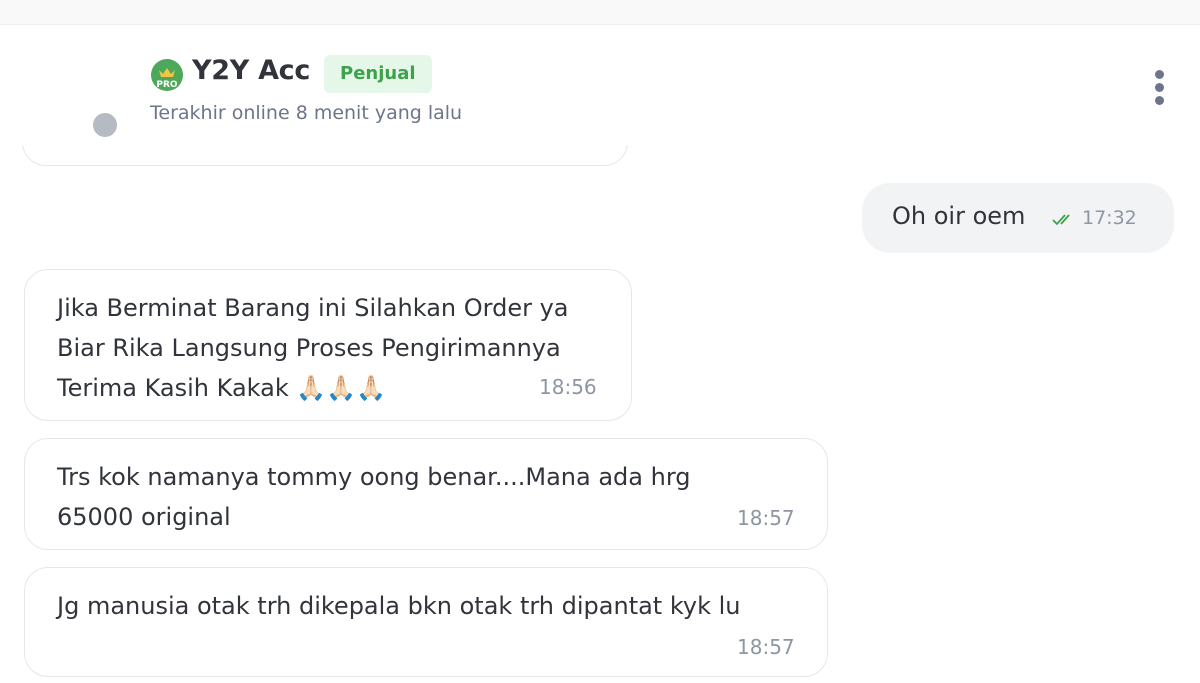 This screenshot has height=683, width=1200. Describe the element at coordinates (306, 113) in the screenshot. I see `last-online-status: Terakhir online 8 menit yang lalu` at that location.